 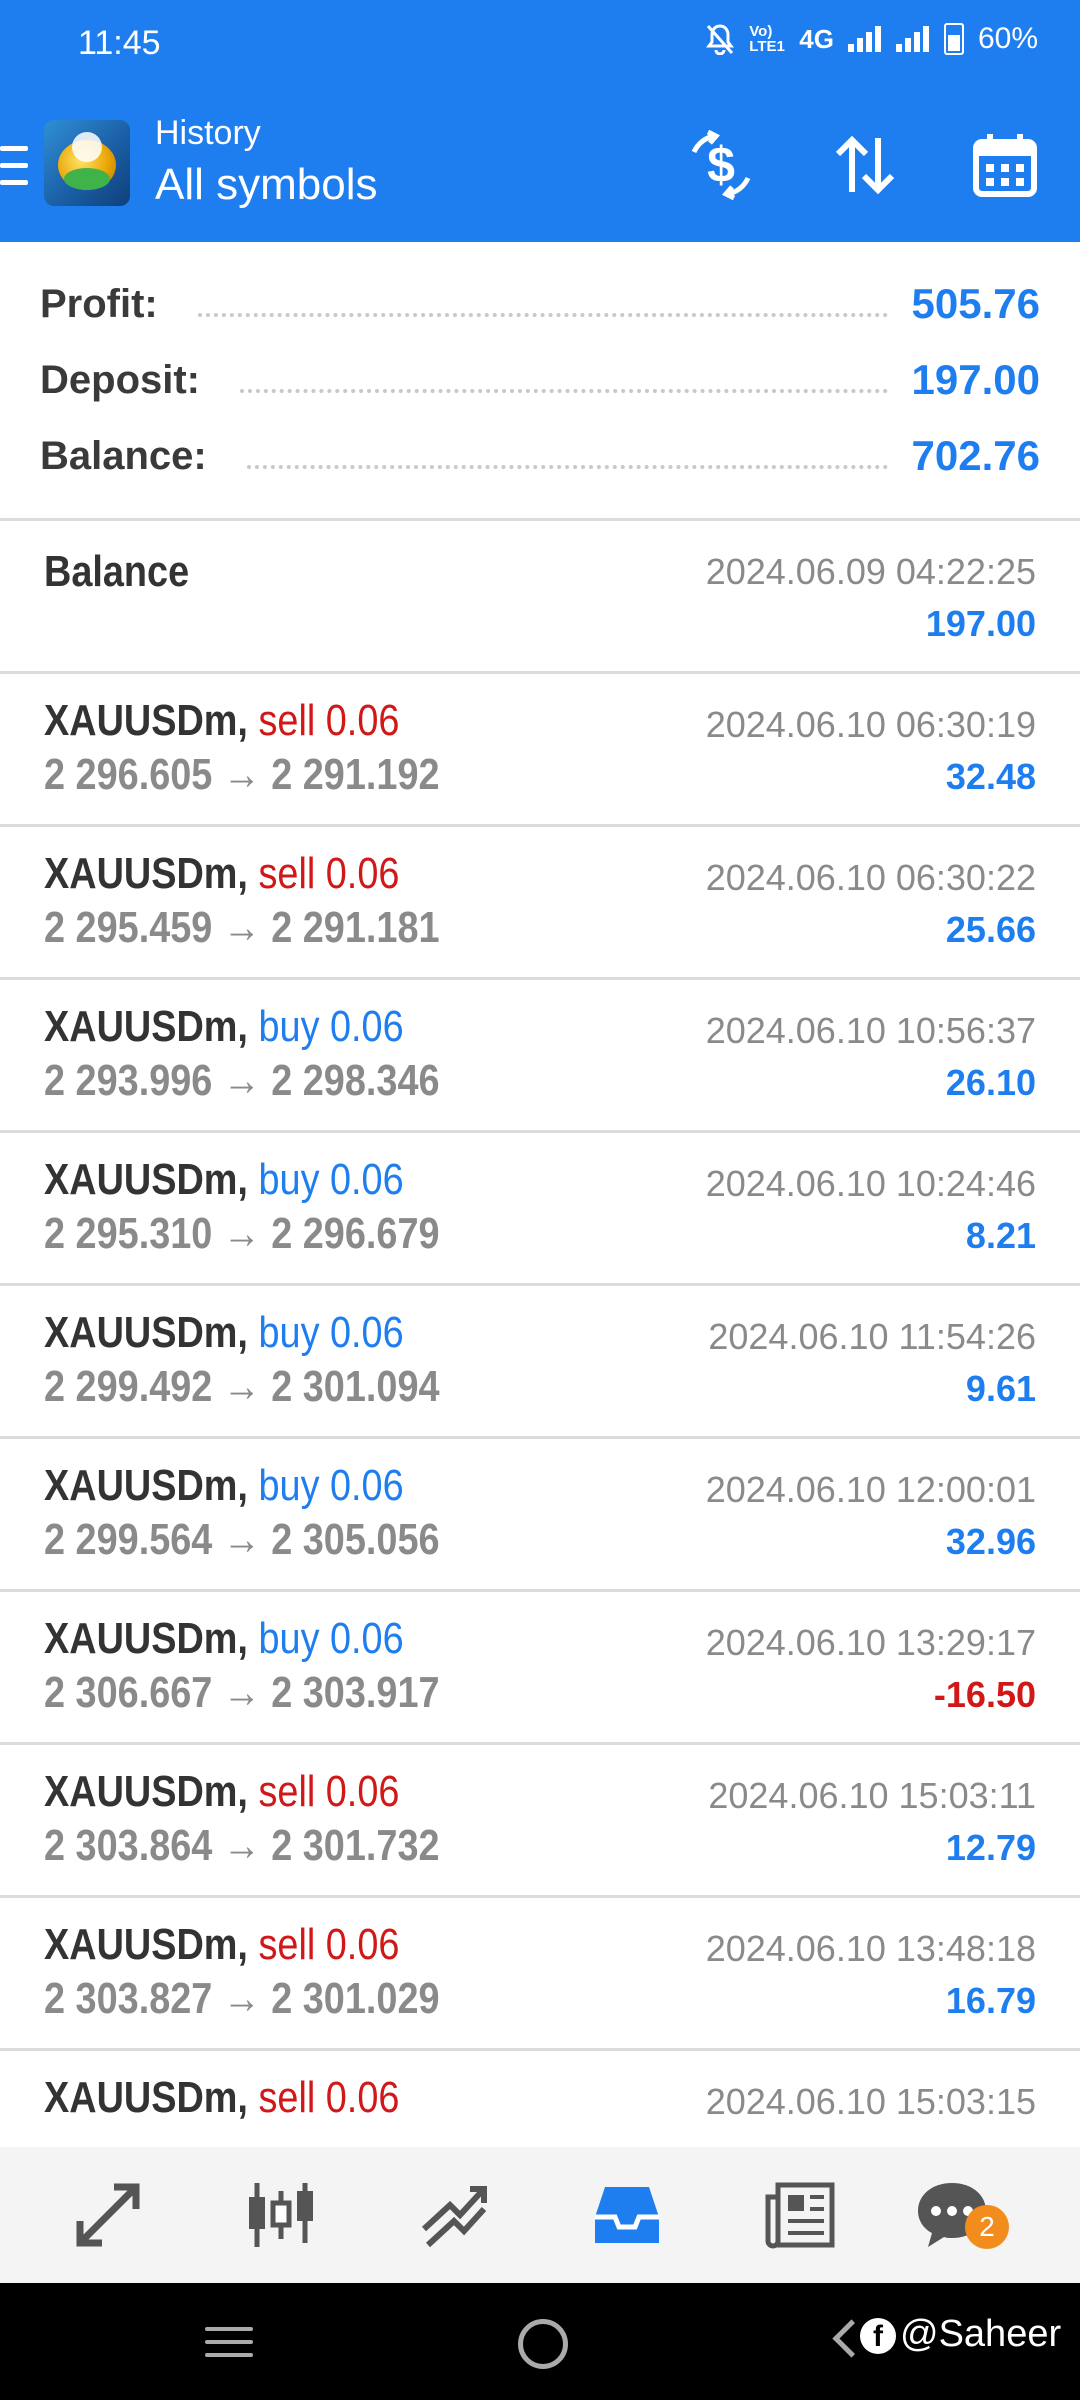 What do you see at coordinates (865, 165) in the screenshot?
I see `sort-icon` at bounding box center [865, 165].